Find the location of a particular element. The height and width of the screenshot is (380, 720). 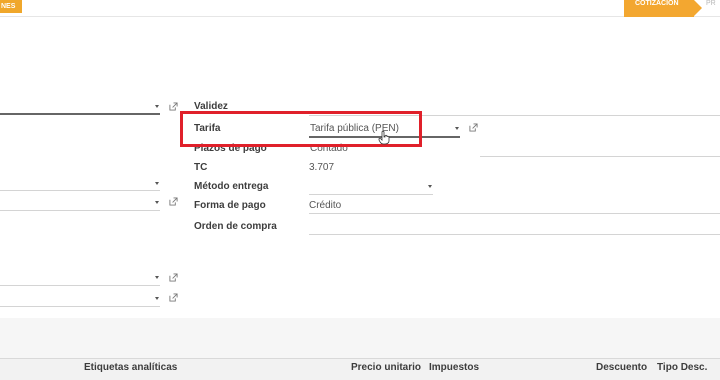

col-etiquetas-analiticas: Etiquetas analíticas is located at coordinates (130, 367).